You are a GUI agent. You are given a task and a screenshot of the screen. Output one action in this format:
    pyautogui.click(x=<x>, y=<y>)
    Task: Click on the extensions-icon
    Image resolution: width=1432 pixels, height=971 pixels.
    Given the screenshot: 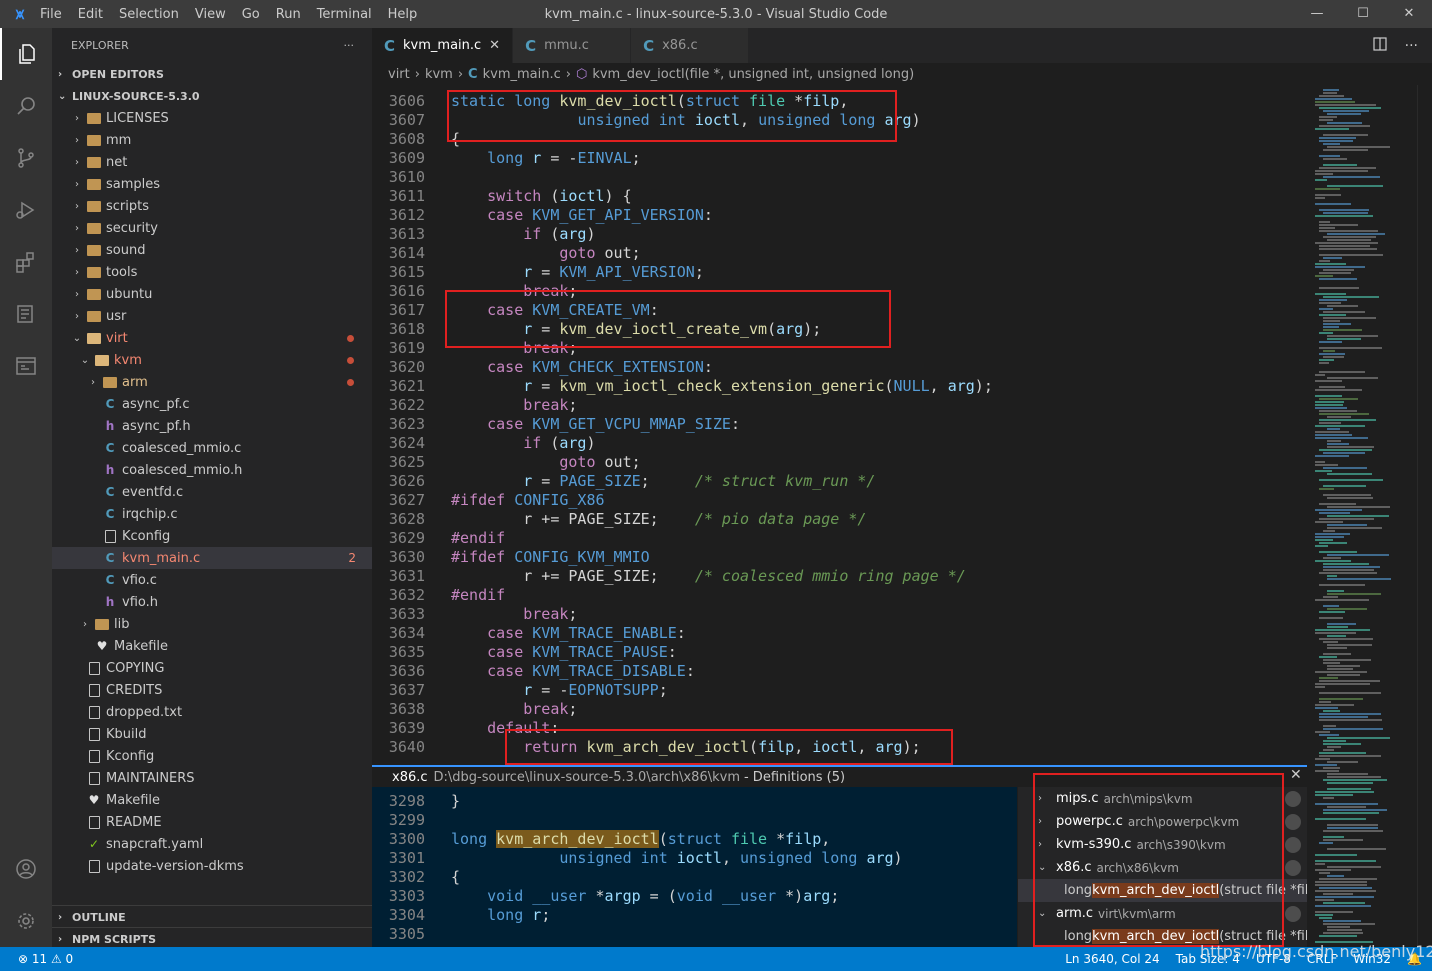 What is the action you would take?
    pyautogui.click(x=26, y=262)
    